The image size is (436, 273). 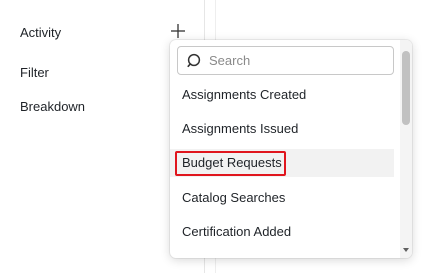 What do you see at coordinates (297, 60) in the screenshot?
I see `search-input` at bounding box center [297, 60].